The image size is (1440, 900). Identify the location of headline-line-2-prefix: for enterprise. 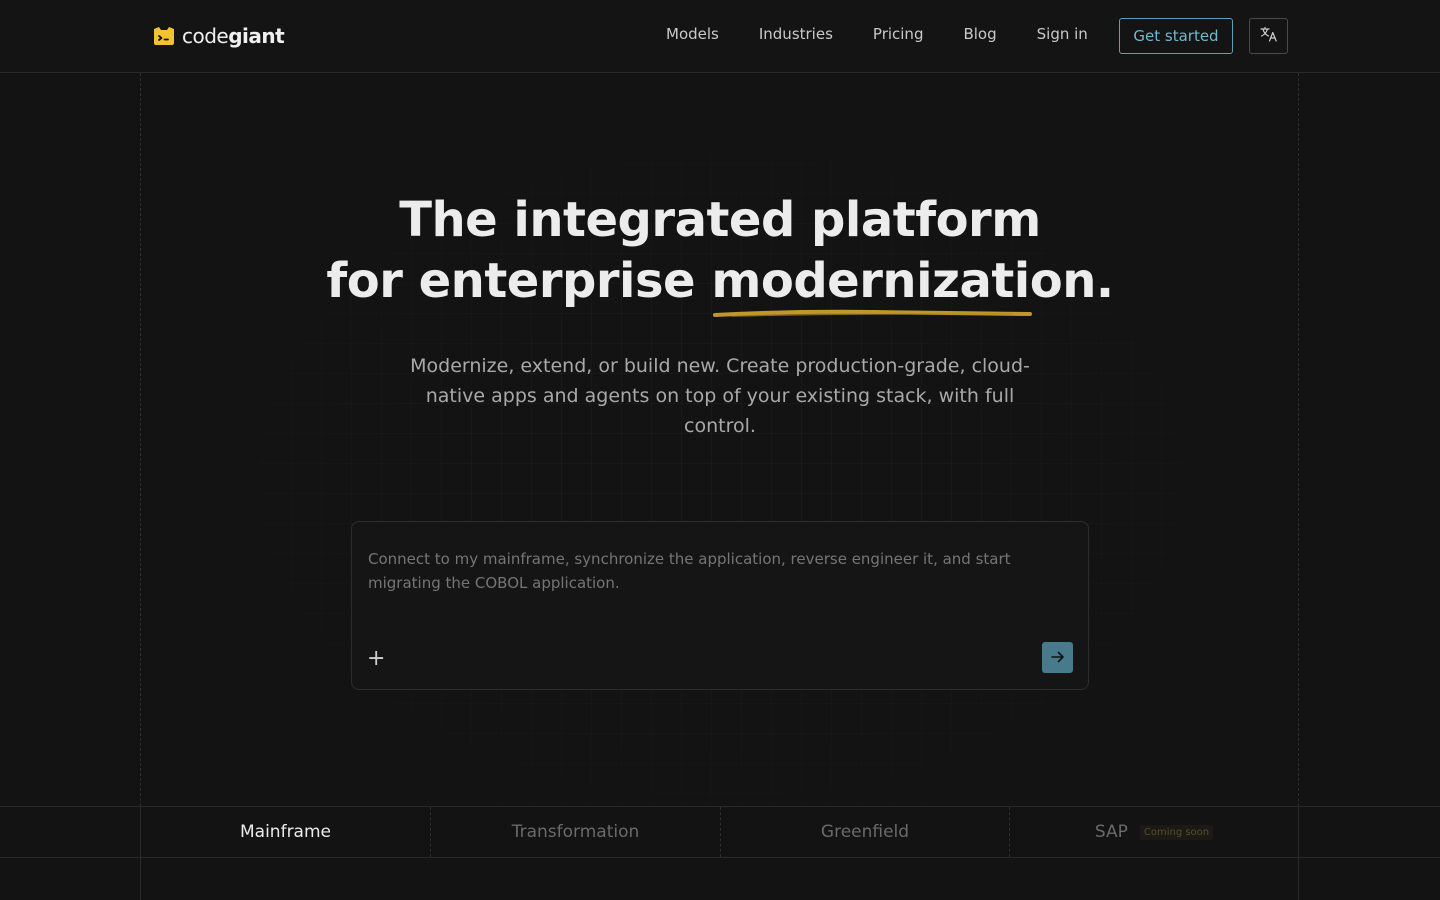
(519, 281).